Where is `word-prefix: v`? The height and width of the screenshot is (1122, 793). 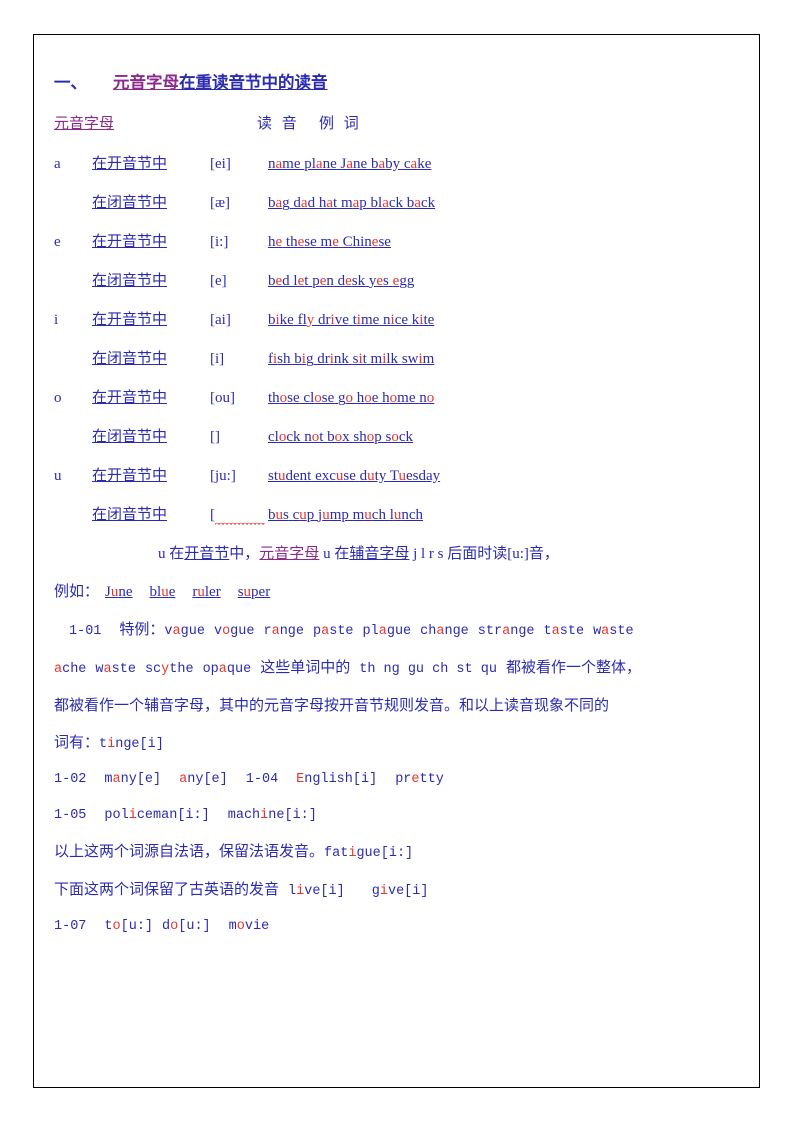 word-prefix: v is located at coordinates (168, 631).